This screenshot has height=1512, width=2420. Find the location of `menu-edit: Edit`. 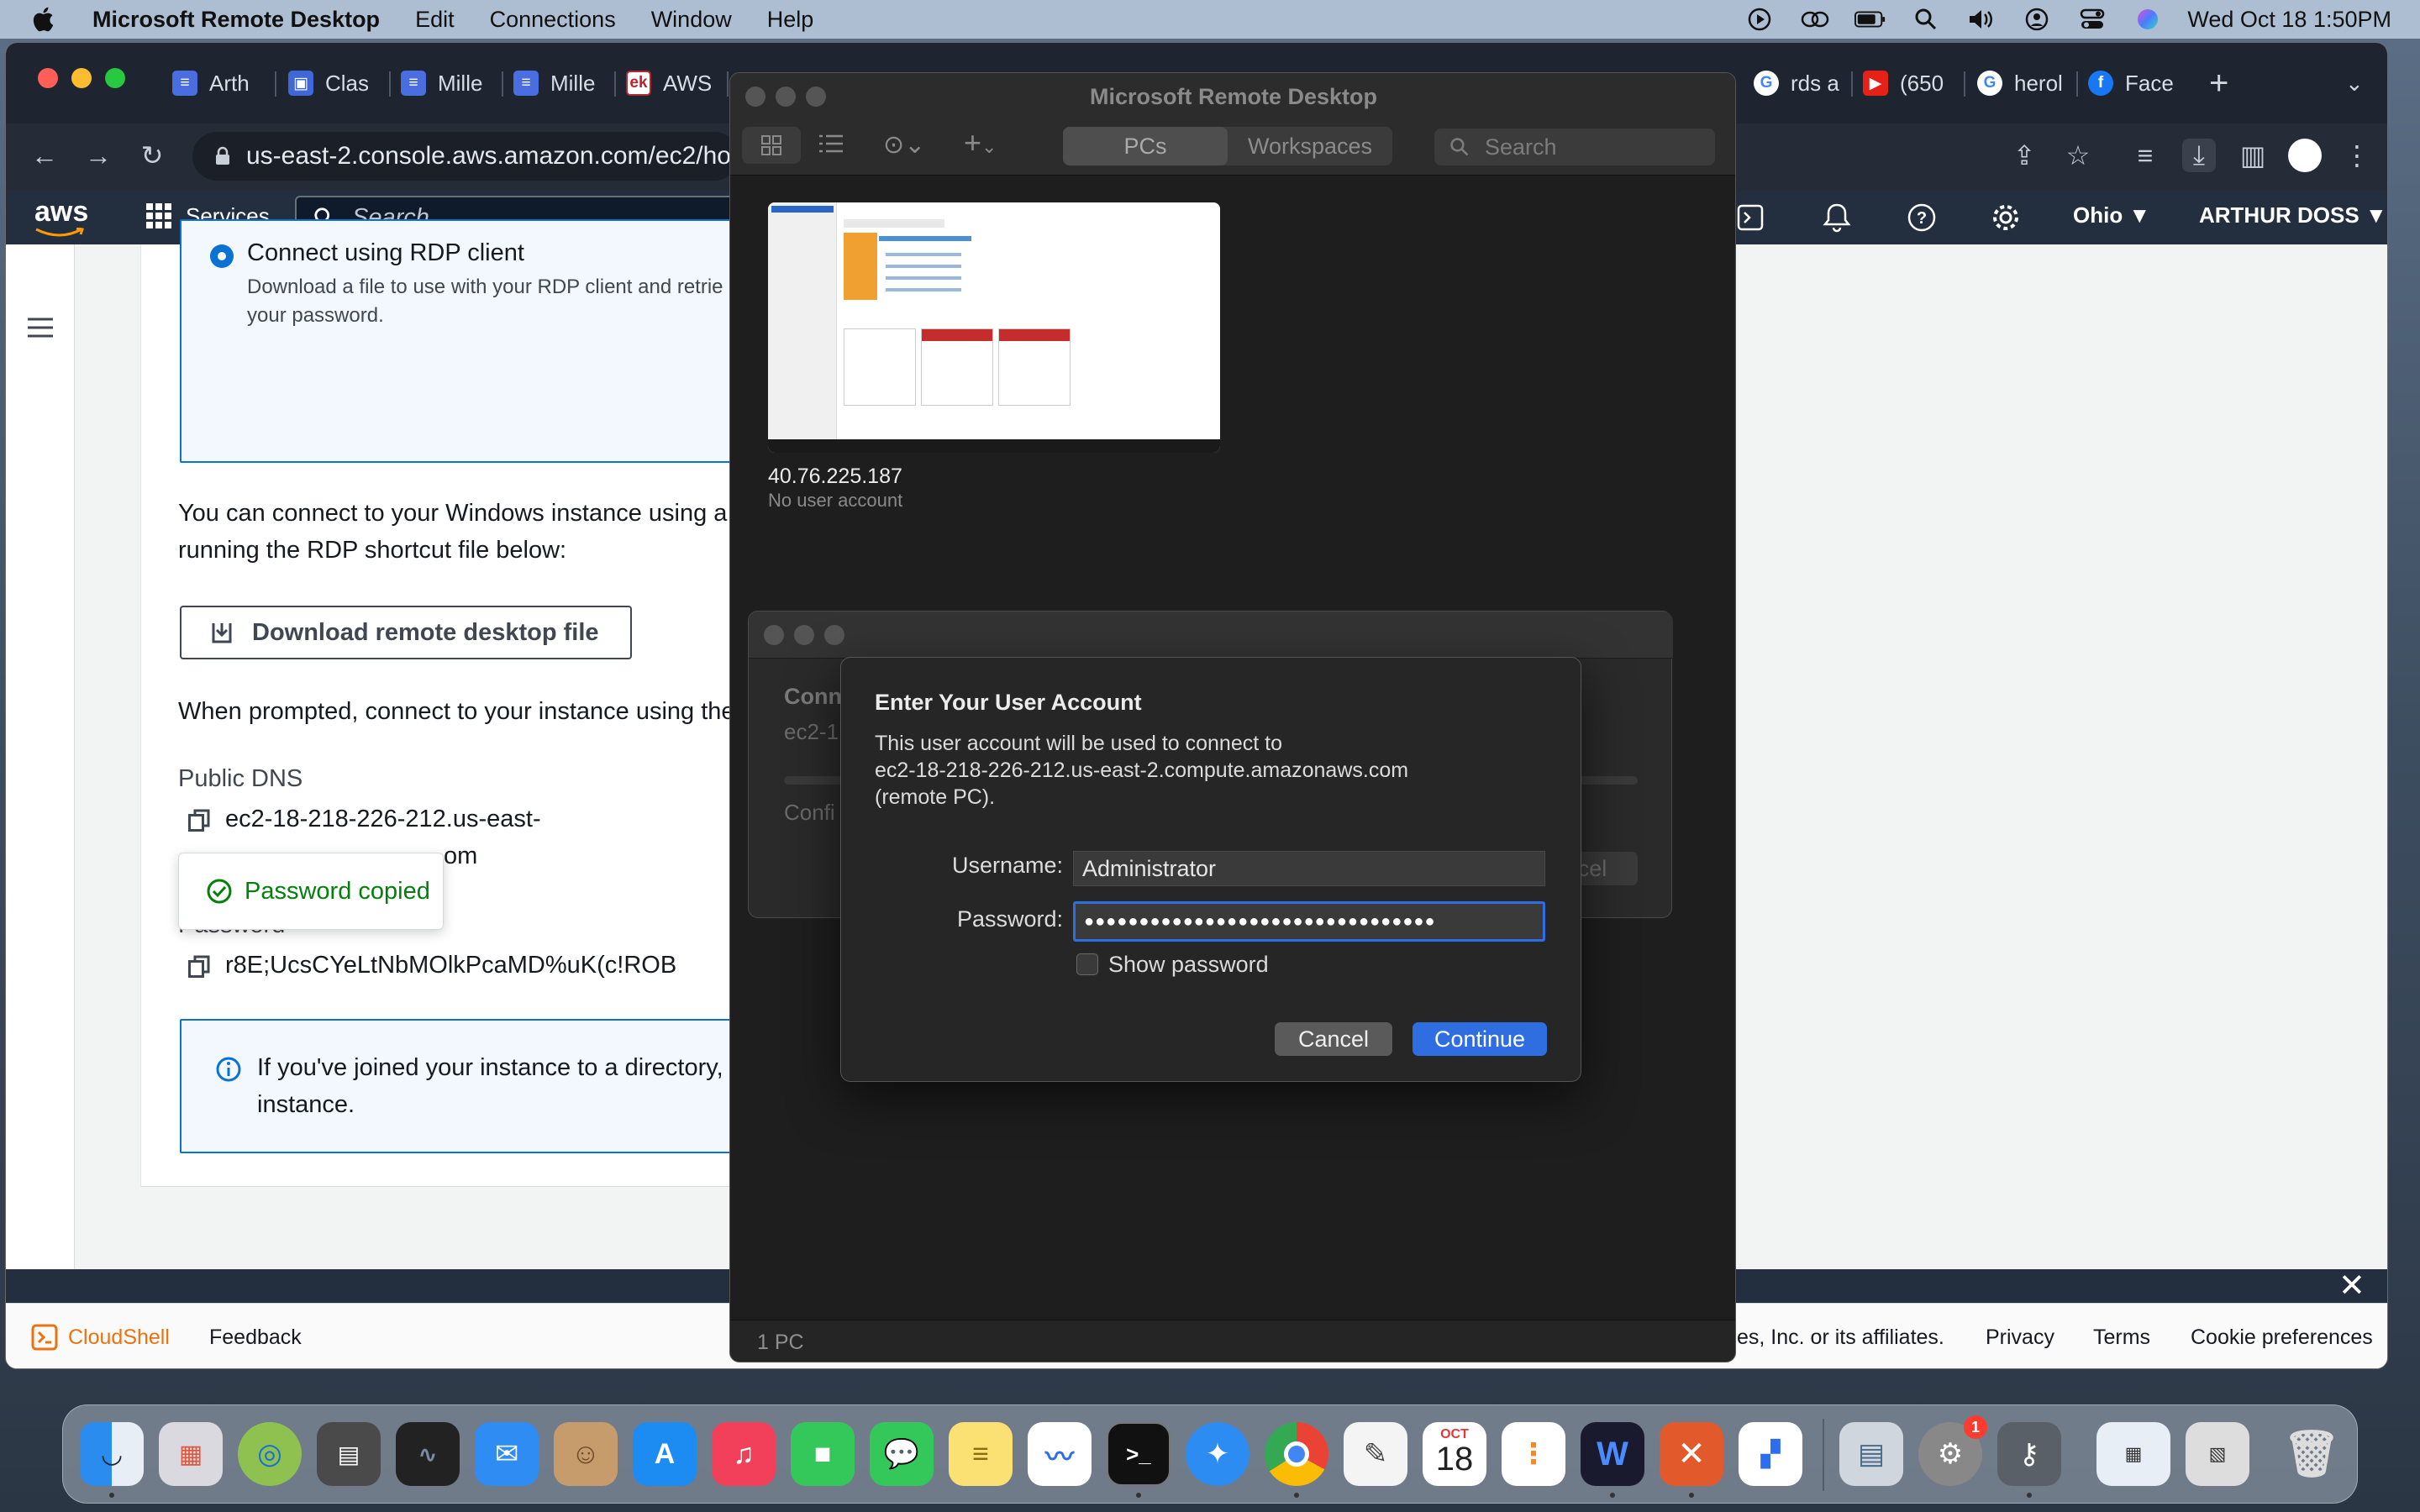

menu-edit: Edit is located at coordinates (435, 20).